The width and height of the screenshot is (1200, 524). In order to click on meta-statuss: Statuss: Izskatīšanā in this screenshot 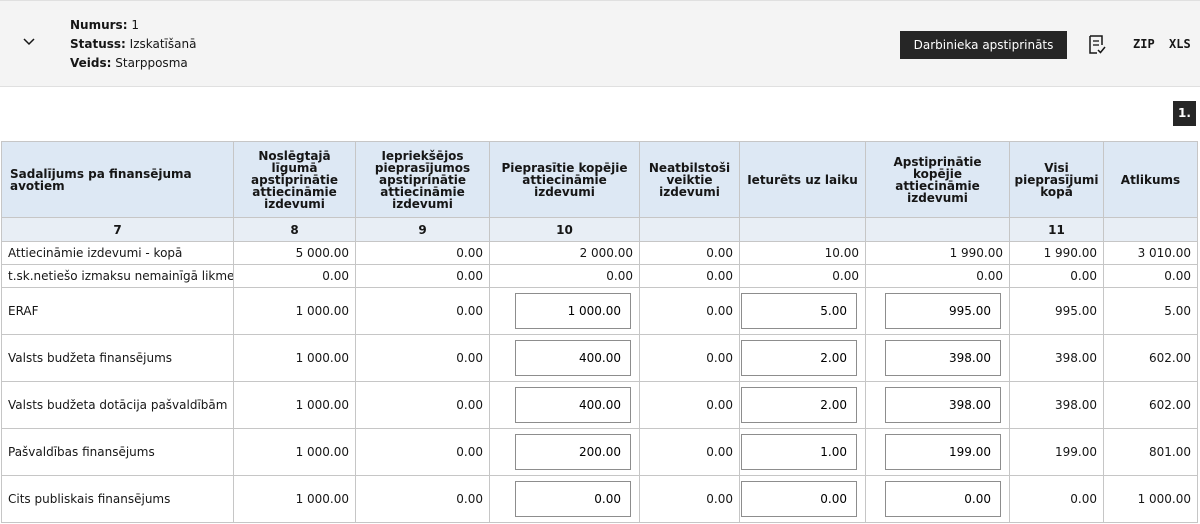, I will do `click(133, 44)`.